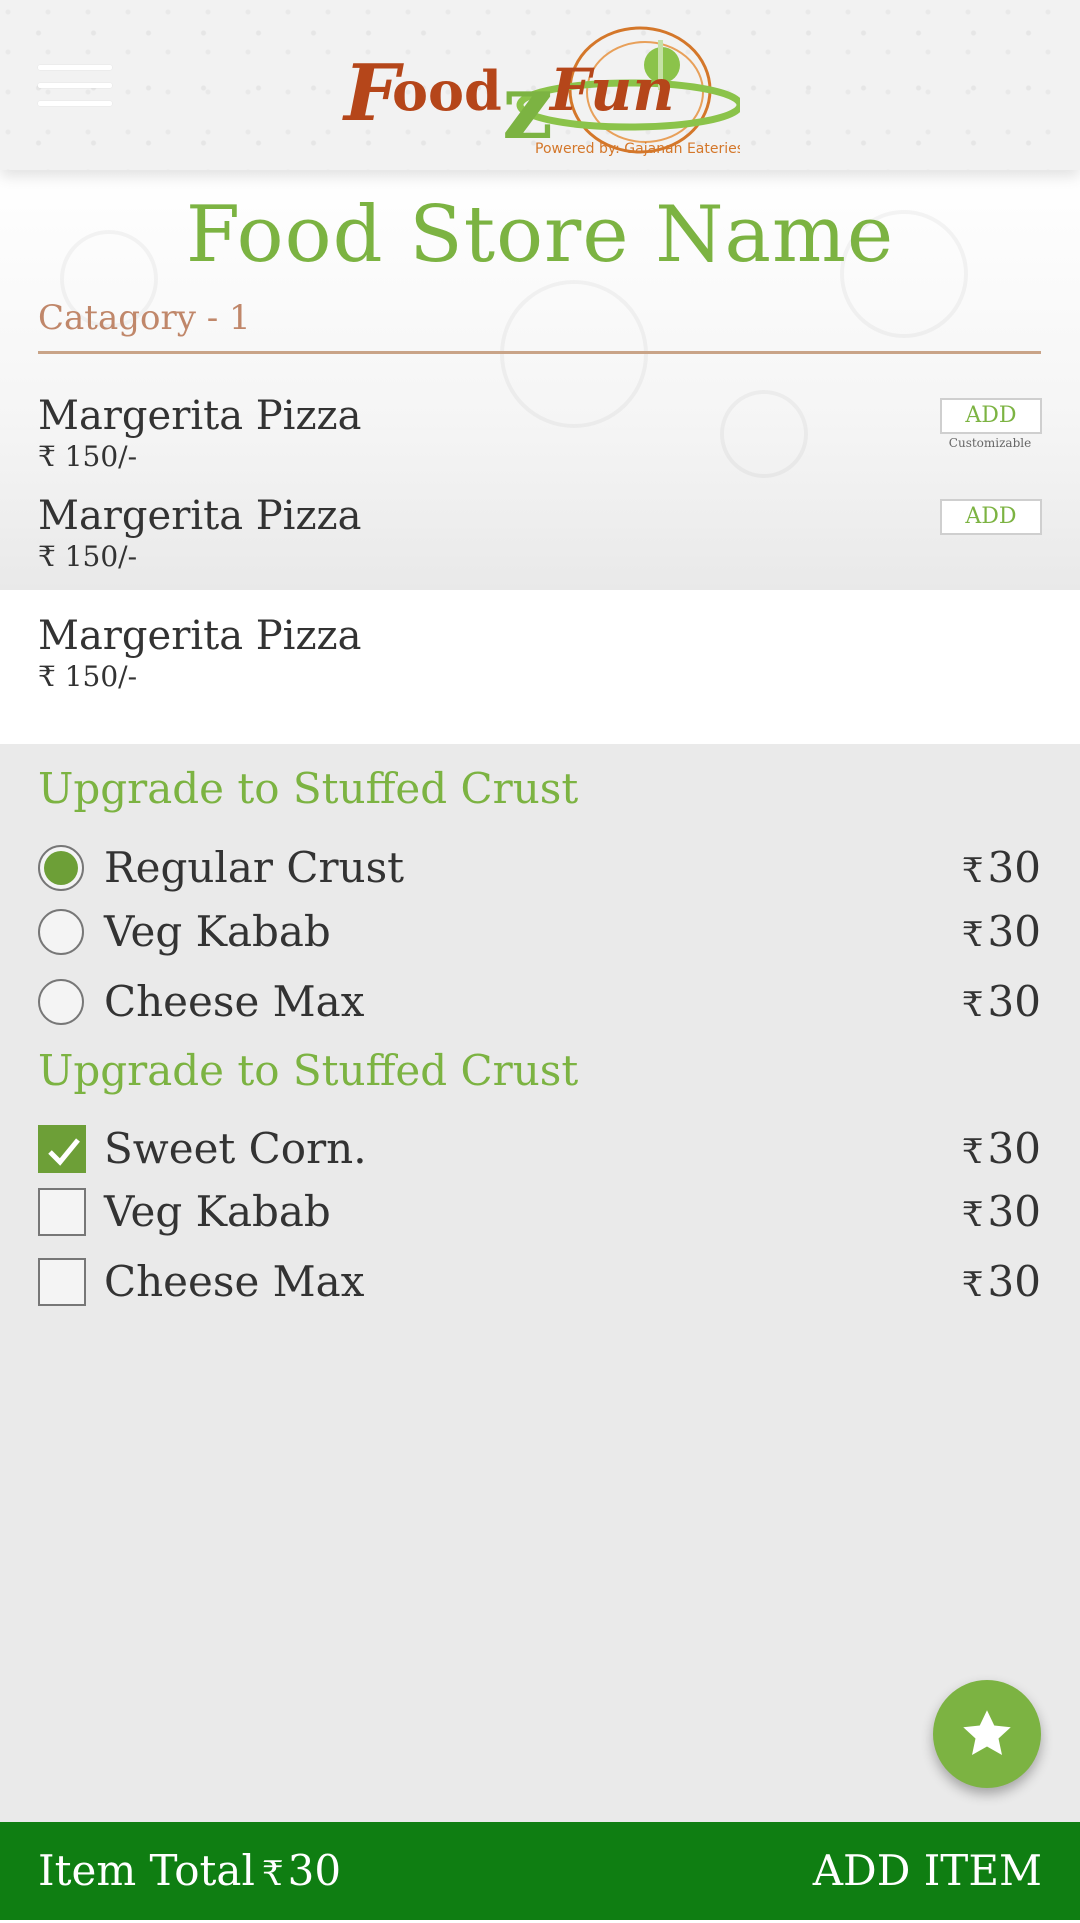 This screenshot has height=1923, width=1080. I want to click on checkbox-option-veg-kabab: Veg Kabab ₹30, so click(539, 1212).